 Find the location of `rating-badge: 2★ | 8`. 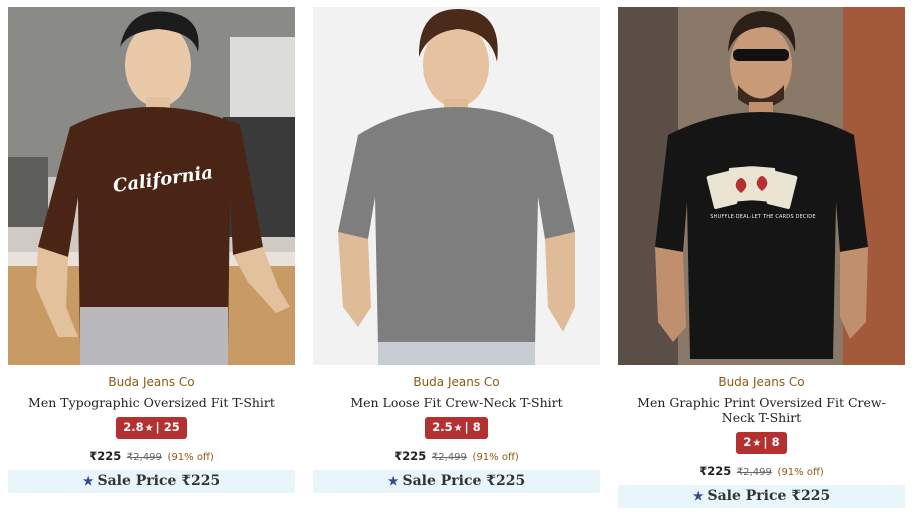

rating-badge: 2★ | 8 is located at coordinates (761, 443).